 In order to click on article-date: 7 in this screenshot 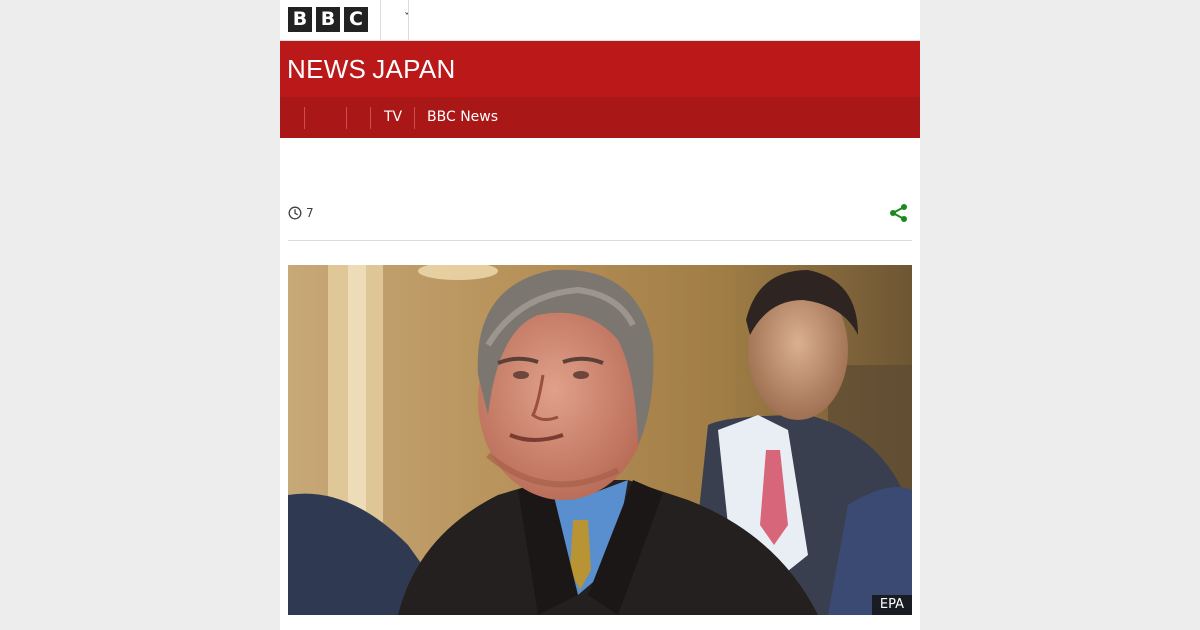, I will do `click(310, 213)`.